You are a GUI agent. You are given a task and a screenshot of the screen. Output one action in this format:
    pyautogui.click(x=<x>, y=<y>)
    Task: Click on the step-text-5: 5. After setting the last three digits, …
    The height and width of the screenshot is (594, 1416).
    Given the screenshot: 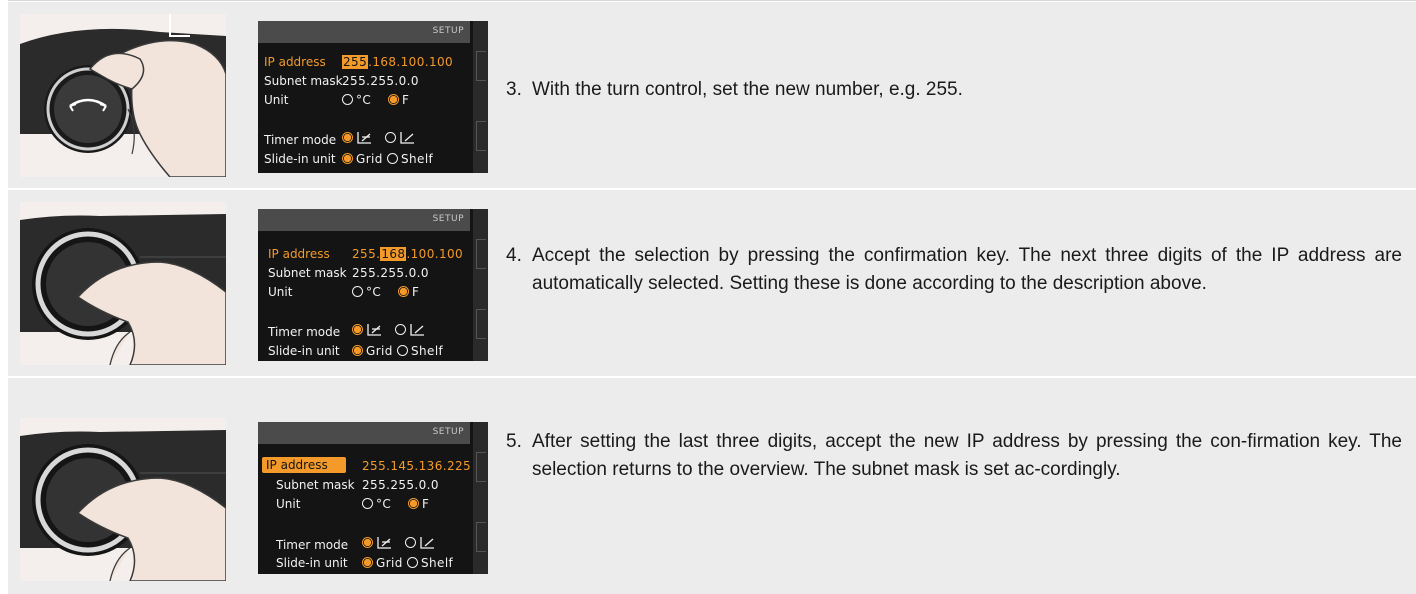 What is the action you would take?
    pyautogui.click(x=954, y=456)
    